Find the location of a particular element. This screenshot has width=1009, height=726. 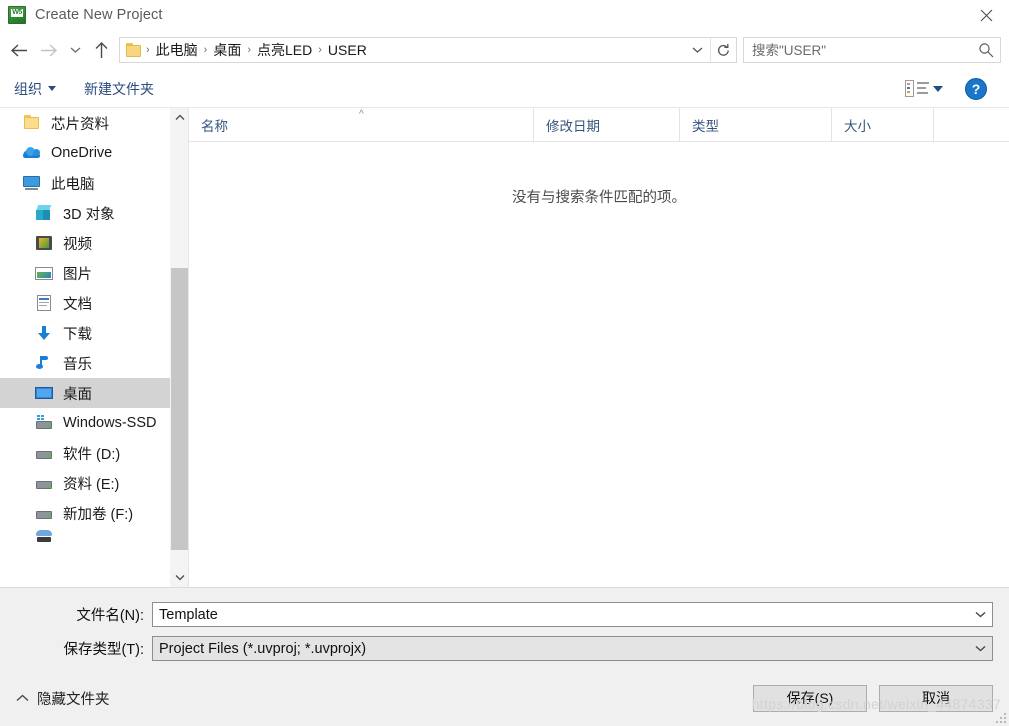

3d-objects-cube-icon is located at coordinates (44, 213).